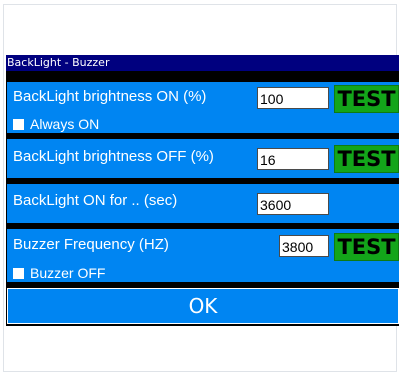  I want to click on brightness-off-input, so click(293, 159).